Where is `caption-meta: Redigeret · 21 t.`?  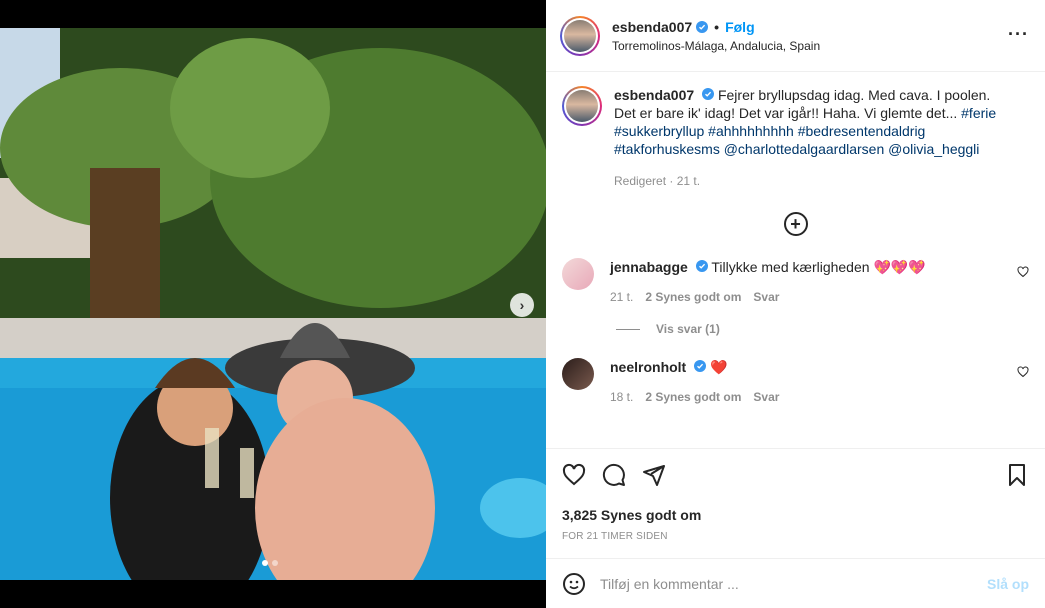
caption-meta: Redigeret · 21 t. is located at coordinates (657, 181).